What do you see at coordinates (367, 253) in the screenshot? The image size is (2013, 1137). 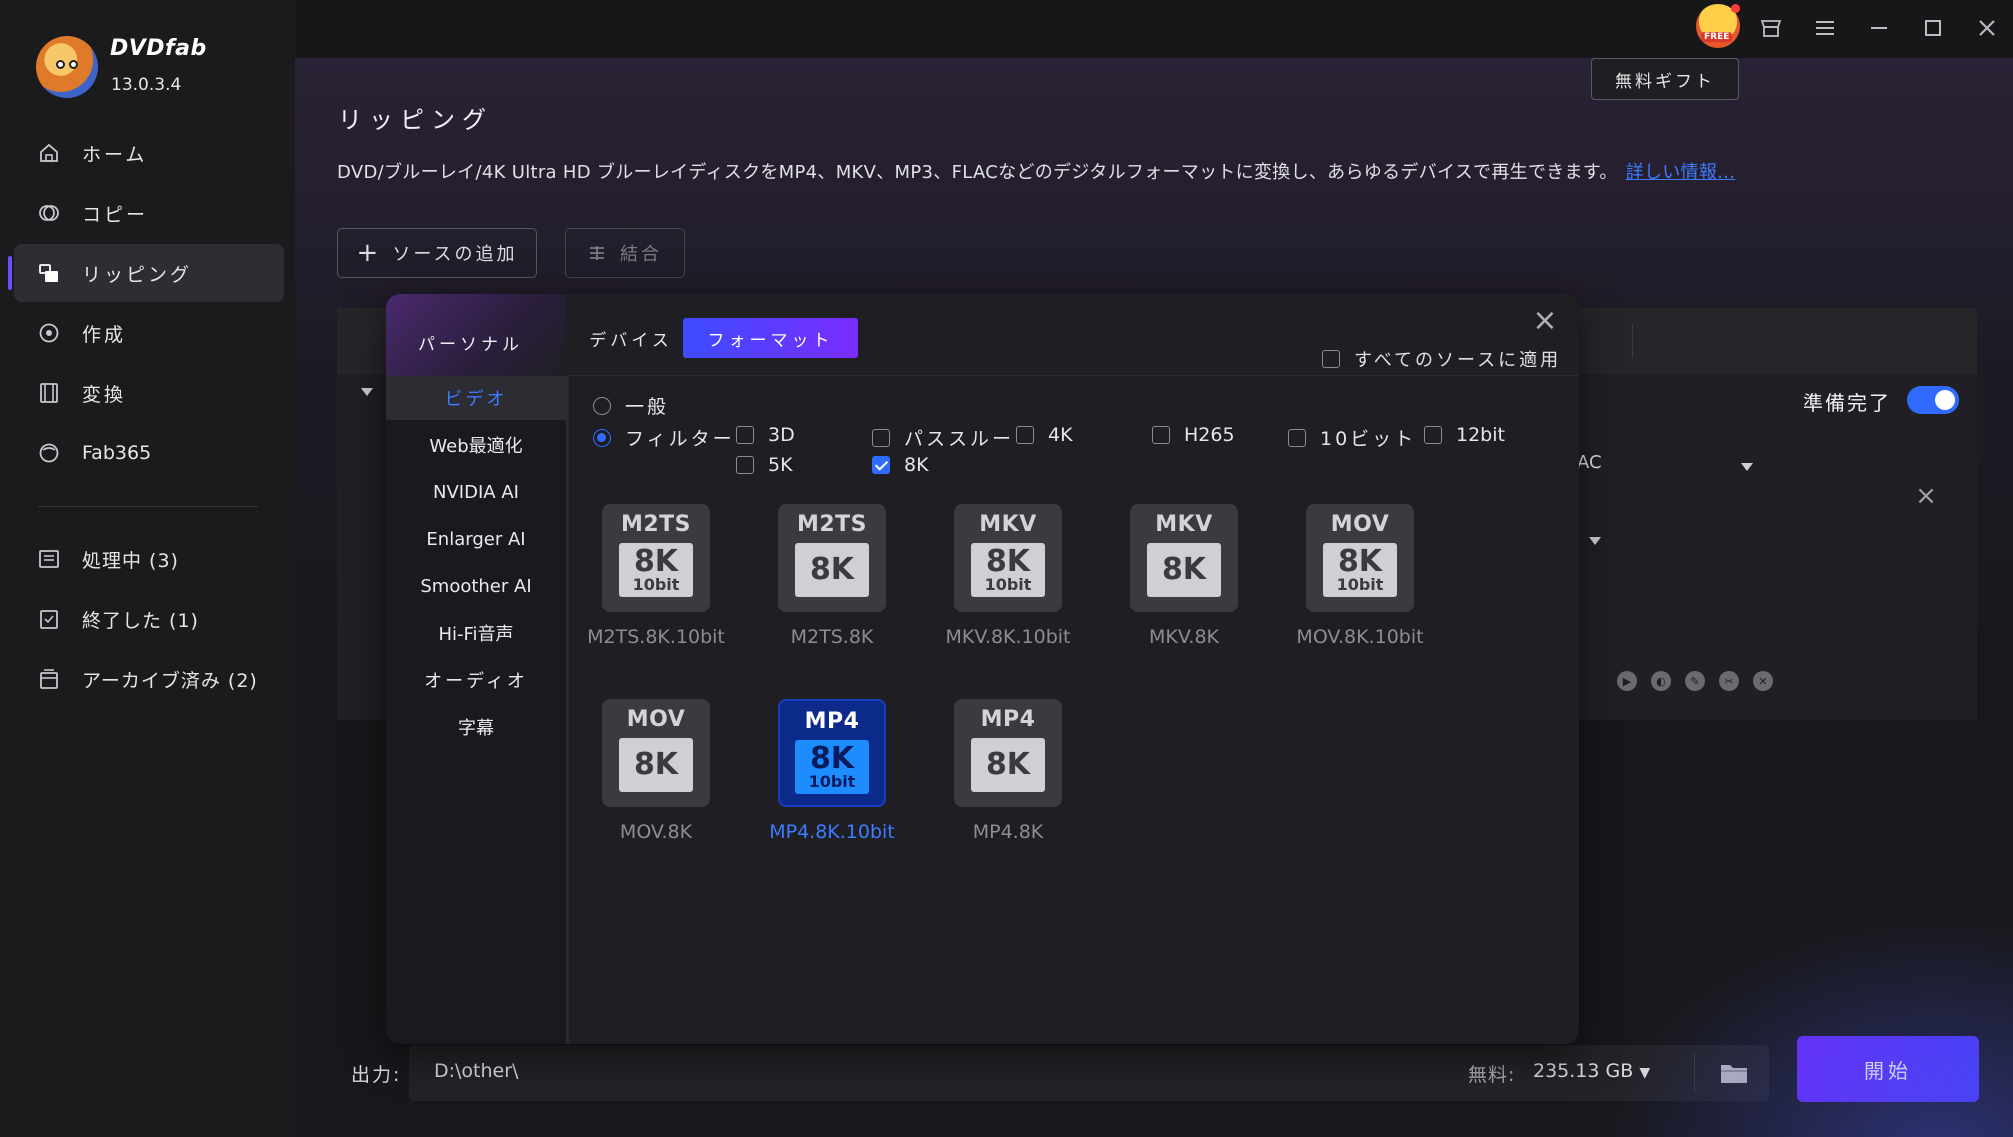 I see `plus-icon: +` at bounding box center [367, 253].